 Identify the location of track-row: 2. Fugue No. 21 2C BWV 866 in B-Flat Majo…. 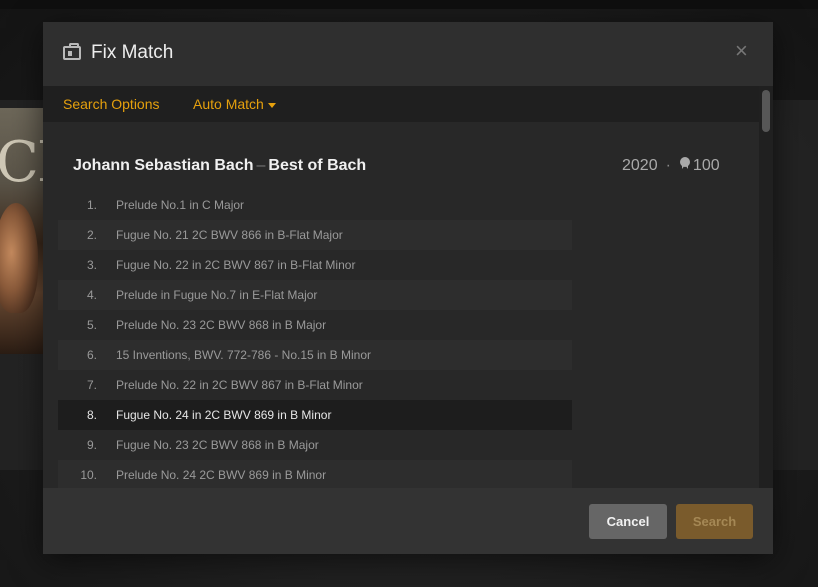
(315, 235).